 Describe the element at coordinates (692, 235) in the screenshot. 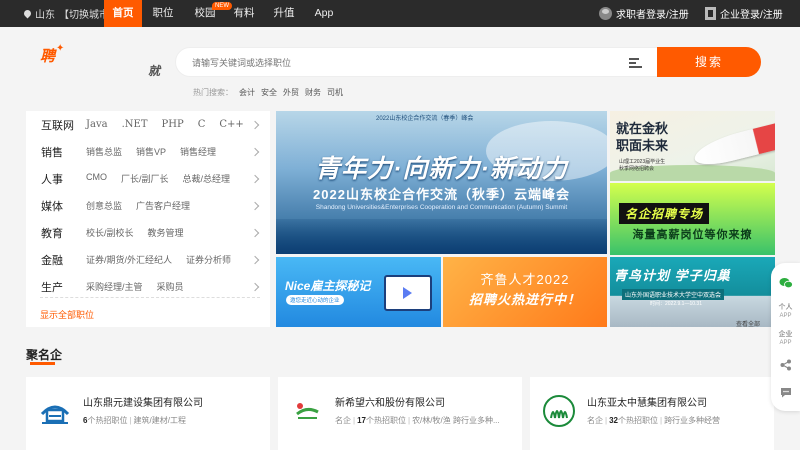

I see `famous-company-subtitle: 海量高薪岗位等你来撩` at that location.